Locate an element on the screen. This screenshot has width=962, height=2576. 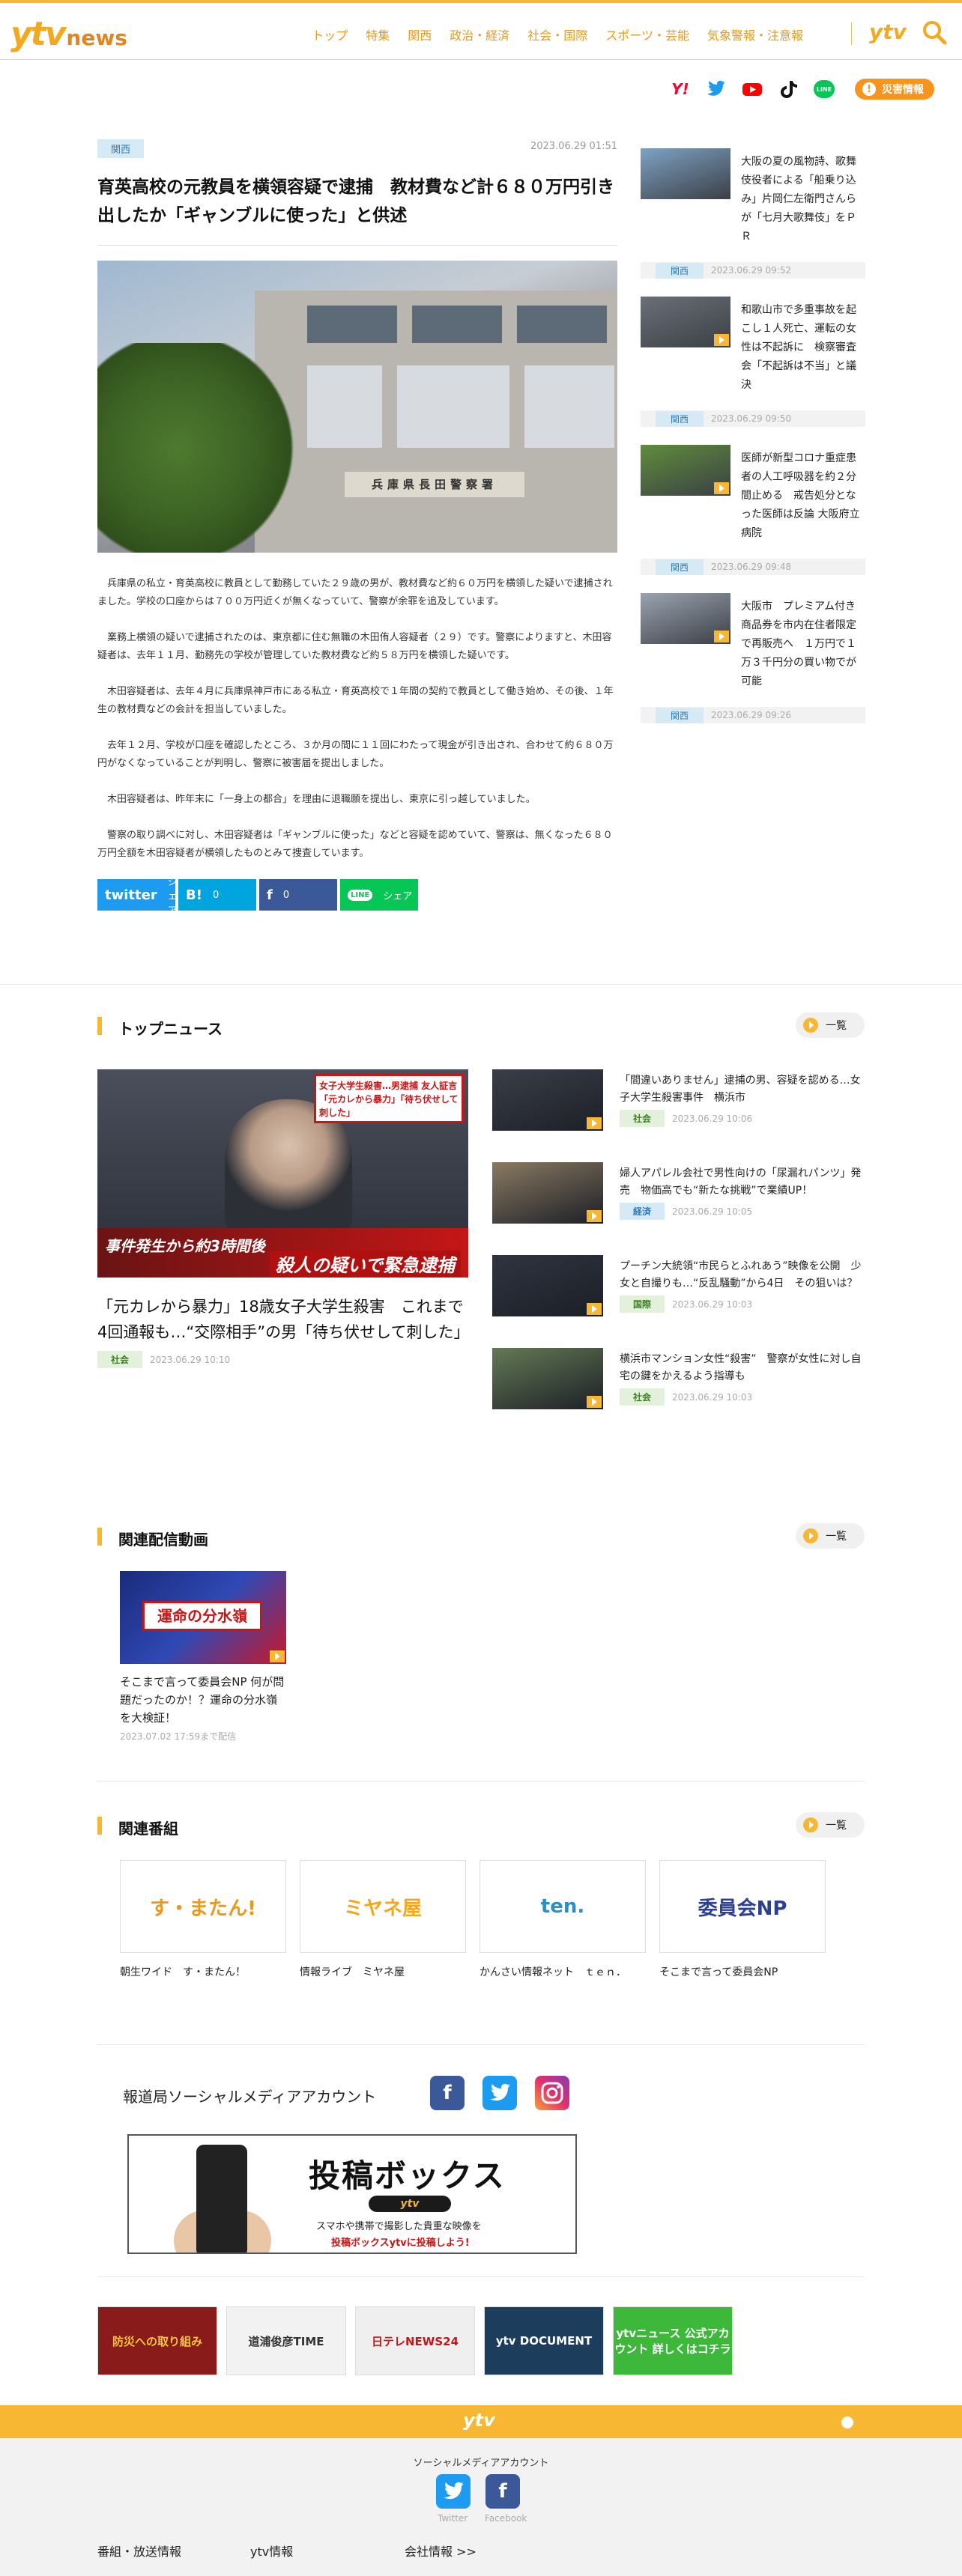
tiktok-icon is located at coordinates (788, 89).